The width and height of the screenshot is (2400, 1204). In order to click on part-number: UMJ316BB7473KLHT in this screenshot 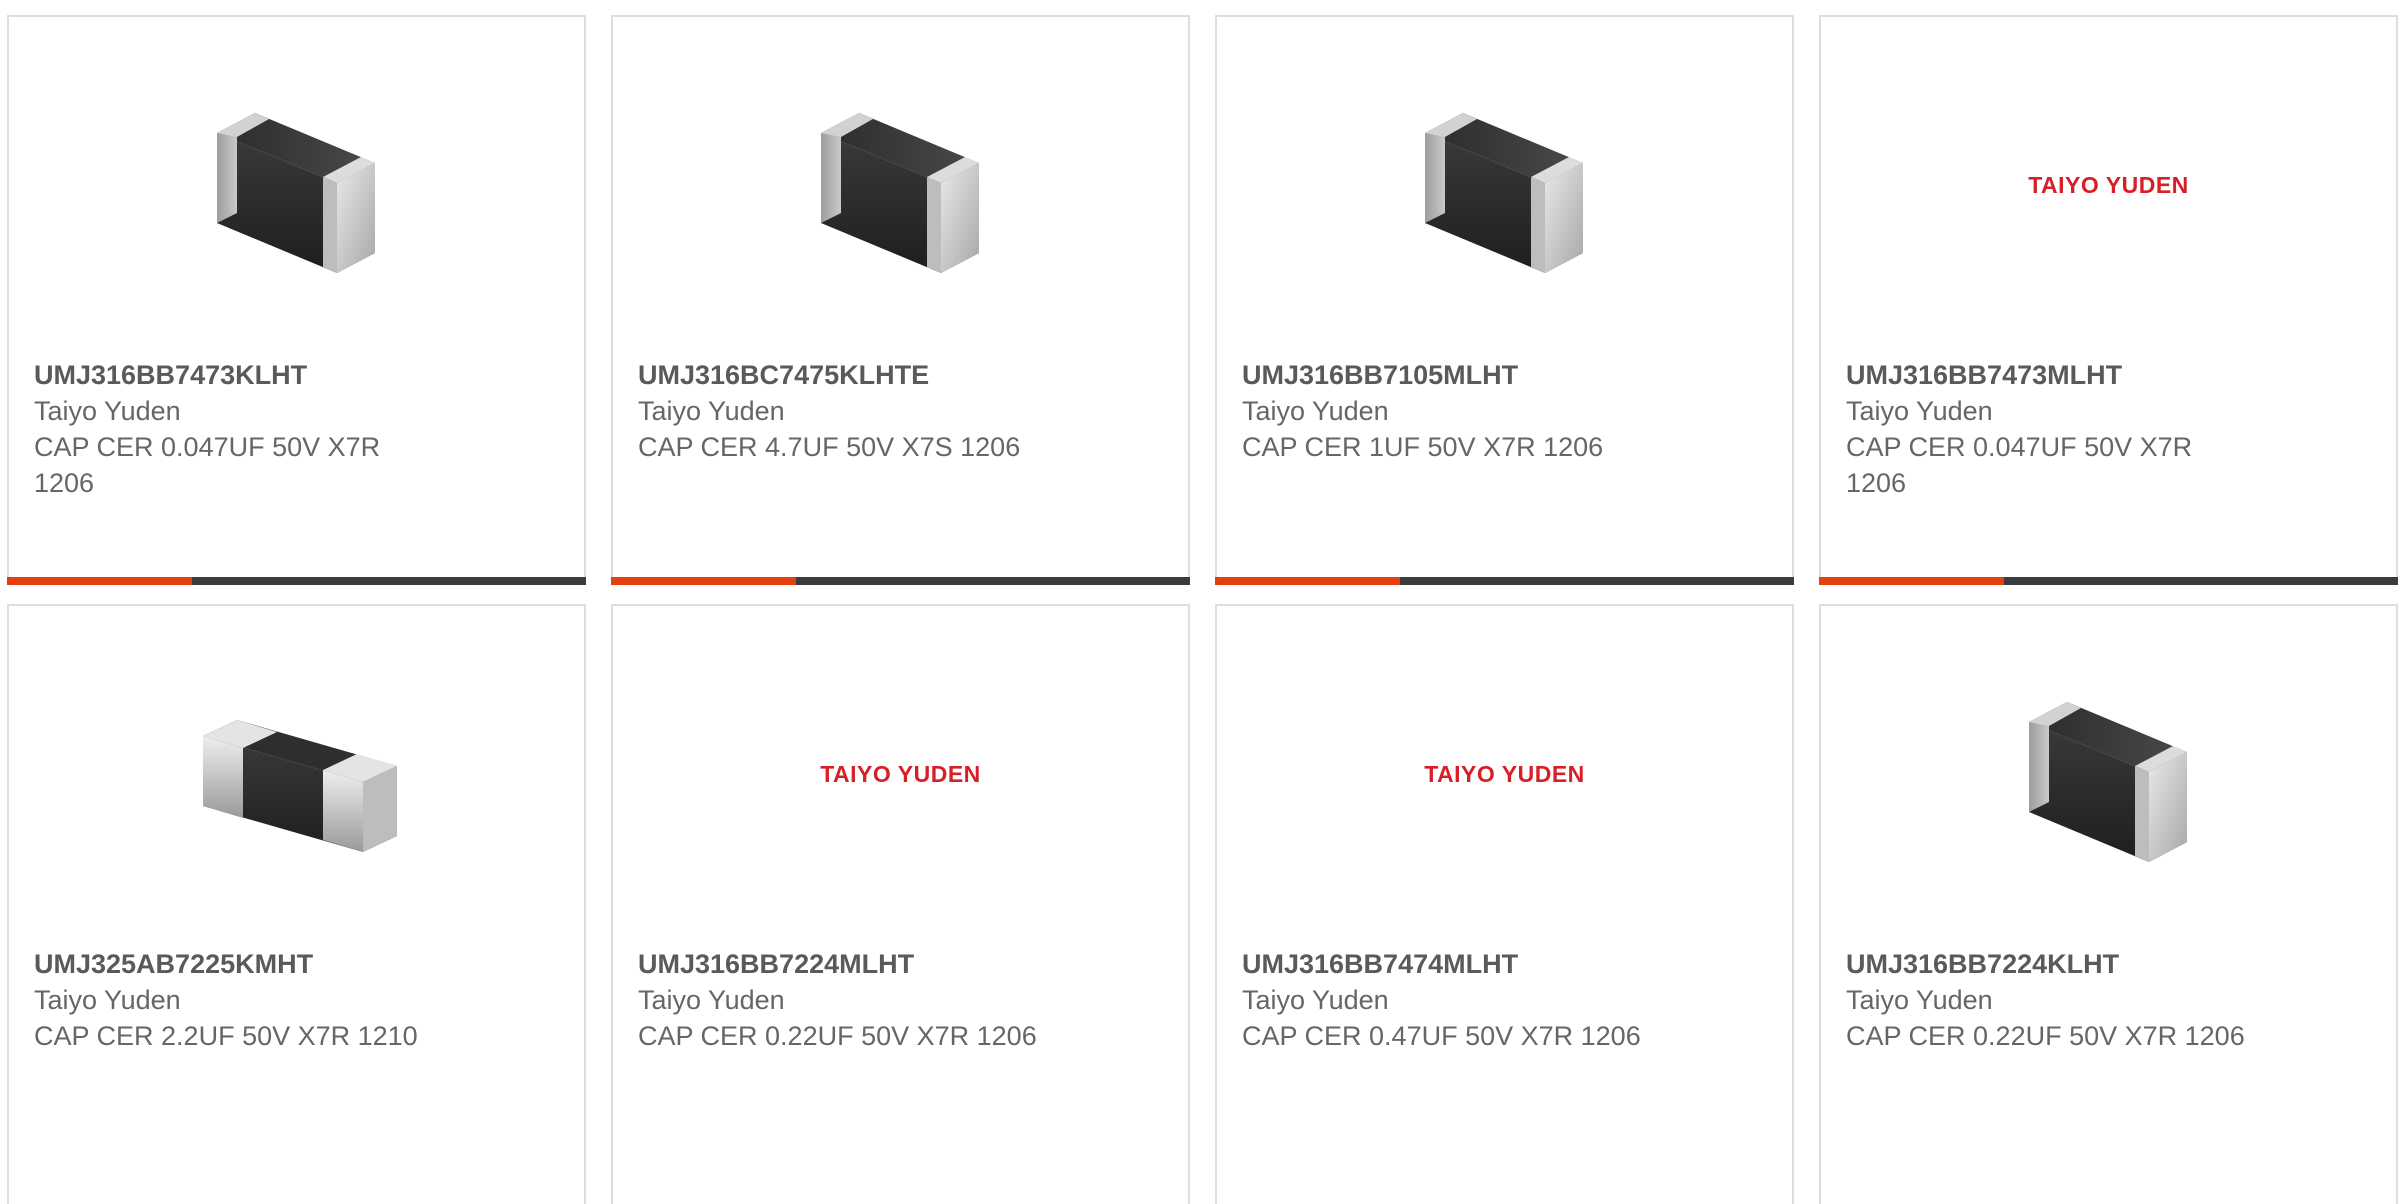, I will do `click(299, 375)`.